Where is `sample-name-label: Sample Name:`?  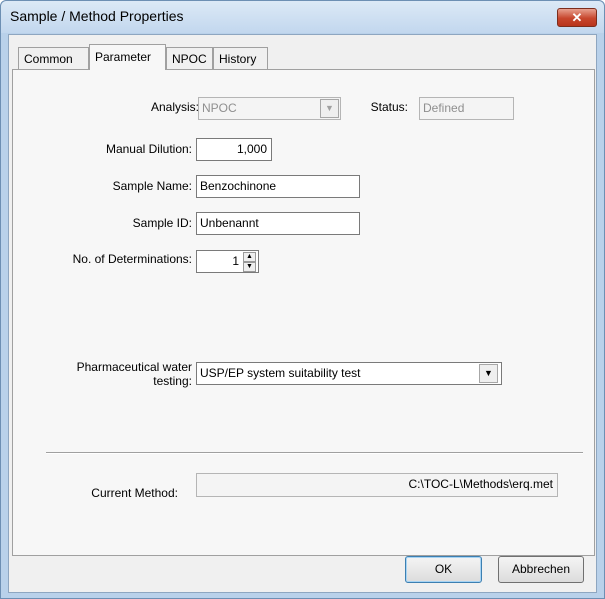
sample-name-label: Sample Name: is located at coordinates (152, 186).